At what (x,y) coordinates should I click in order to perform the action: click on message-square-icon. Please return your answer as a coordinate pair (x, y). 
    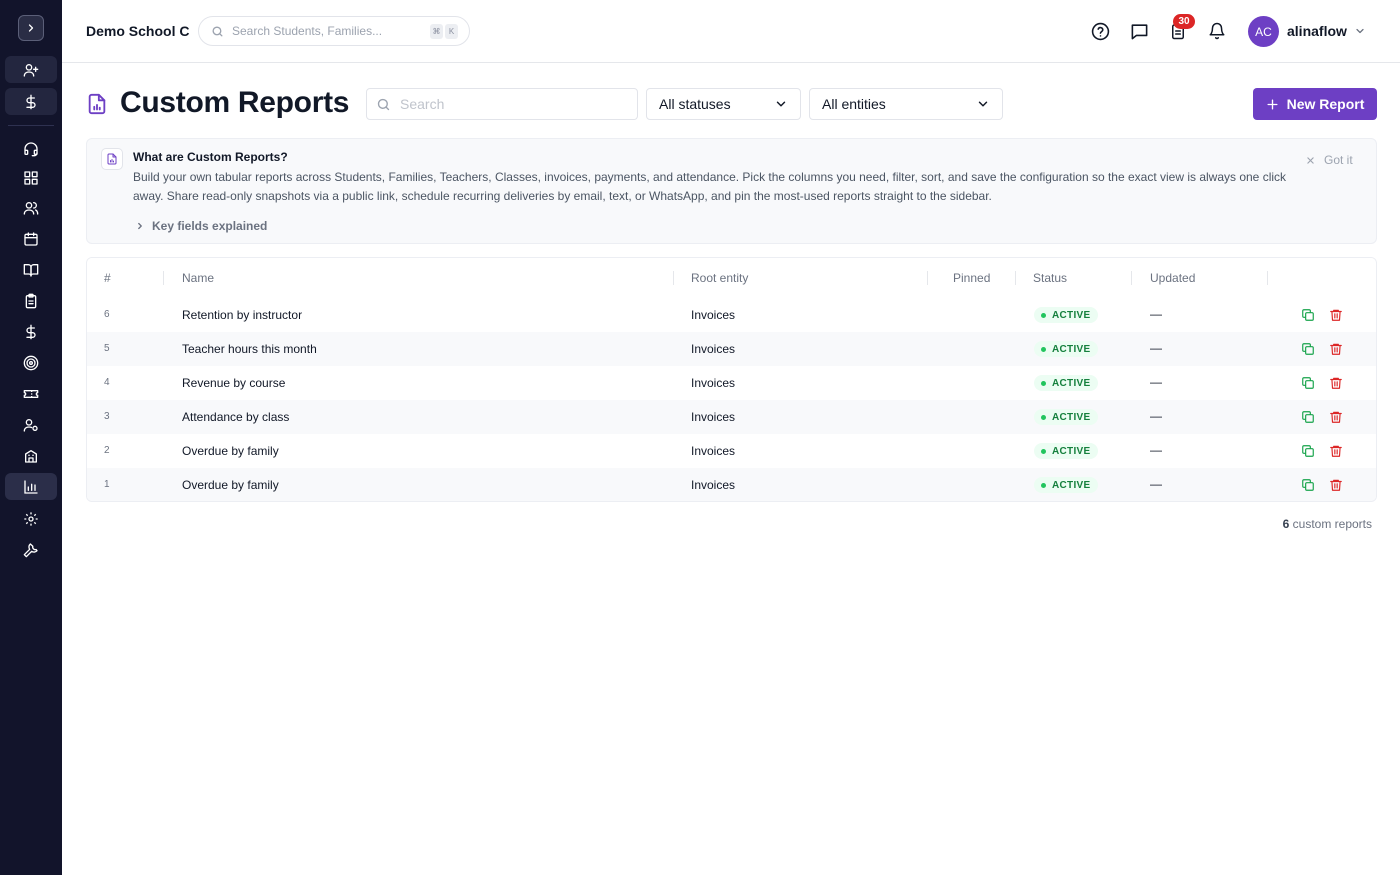
    Looking at the image, I should click on (1139, 31).